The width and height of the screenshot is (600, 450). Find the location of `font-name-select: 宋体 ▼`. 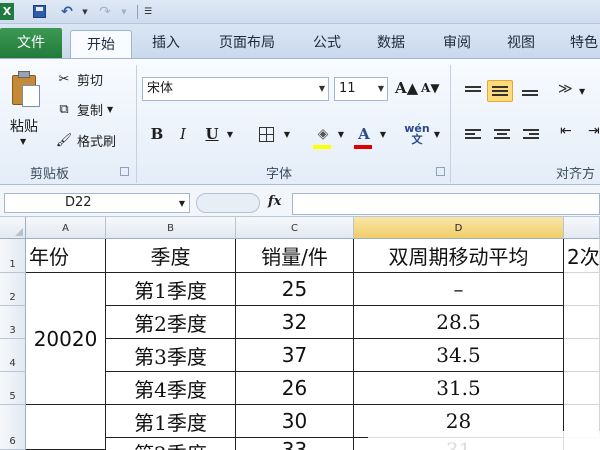

font-name-select: 宋体 ▼ is located at coordinates (235, 89).